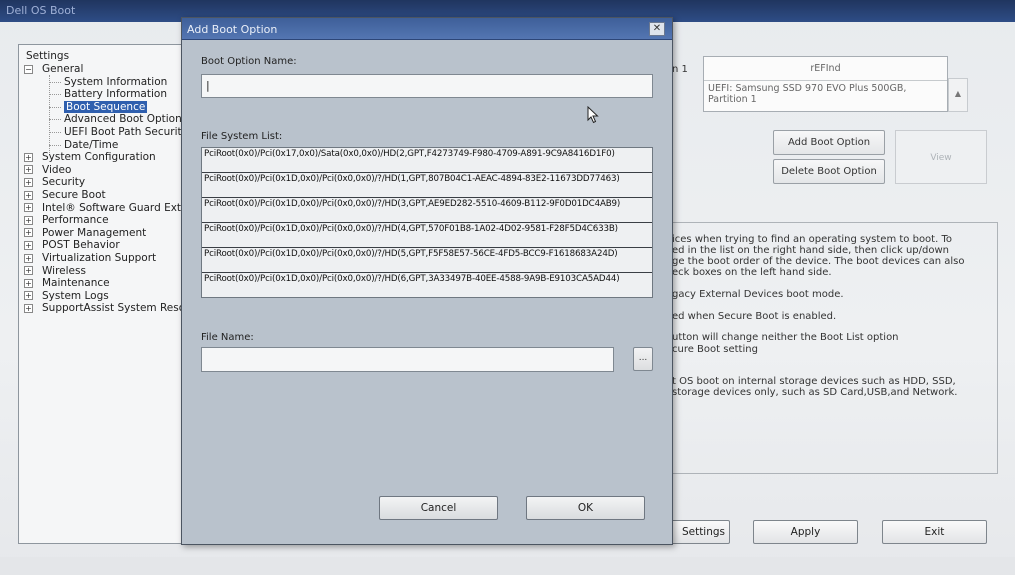 The height and width of the screenshot is (575, 1015). I want to click on tree-item-label: Date/Time, so click(91, 144).